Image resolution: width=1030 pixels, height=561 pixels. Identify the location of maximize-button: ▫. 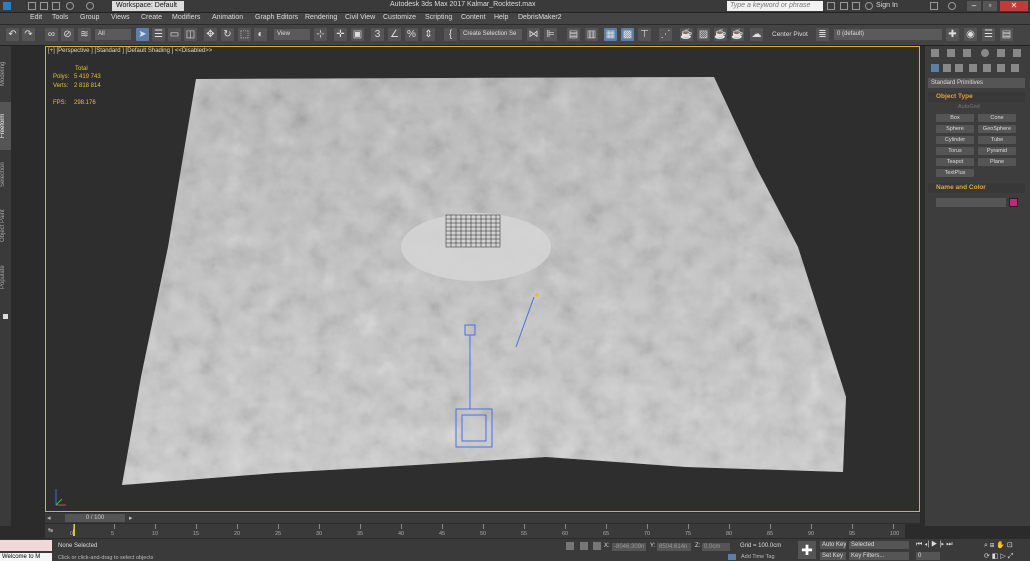
(990, 6).